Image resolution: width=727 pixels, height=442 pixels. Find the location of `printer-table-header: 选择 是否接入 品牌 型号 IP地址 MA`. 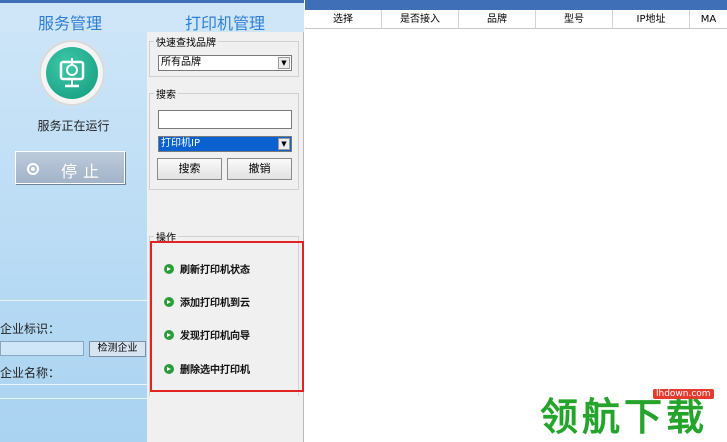

printer-table-header: 选择 是否接入 品牌 型号 IP地址 MA is located at coordinates (516, 19).